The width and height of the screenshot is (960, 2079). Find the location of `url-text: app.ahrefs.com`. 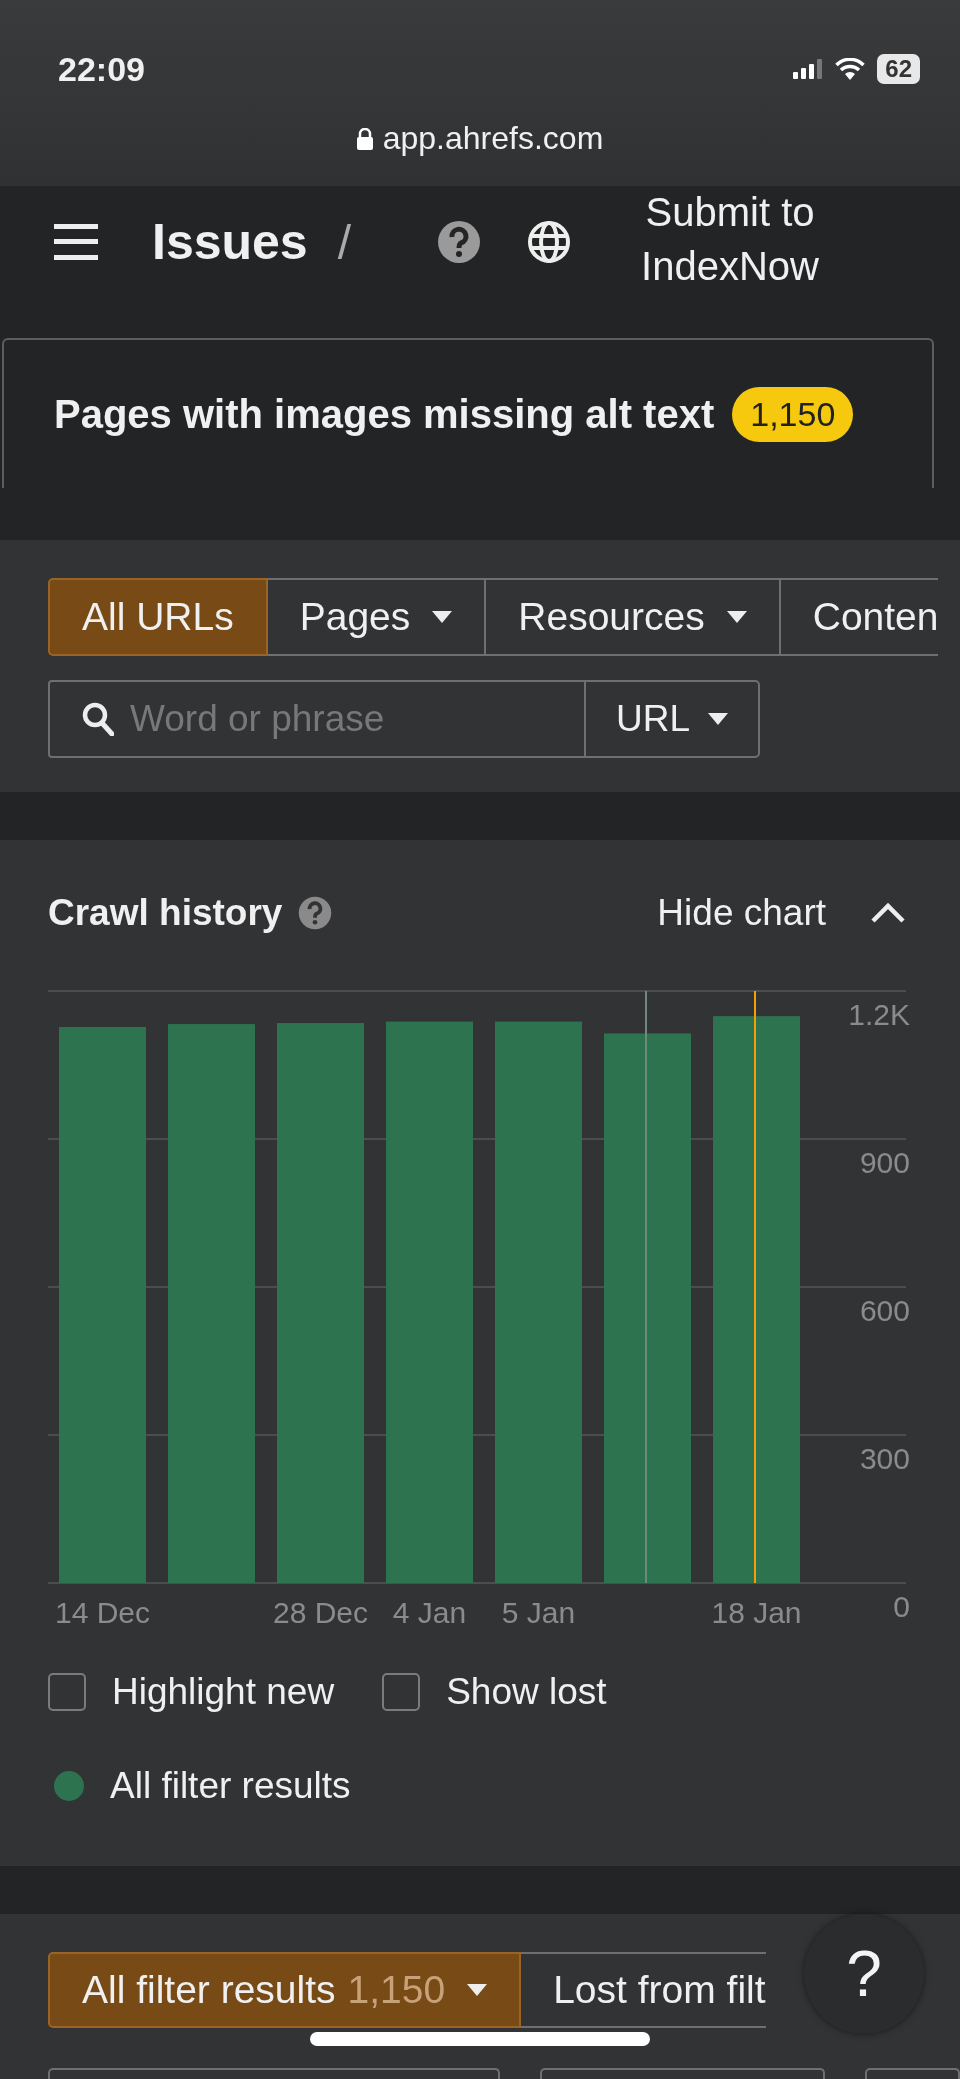

url-text: app.ahrefs.com is located at coordinates (493, 138).